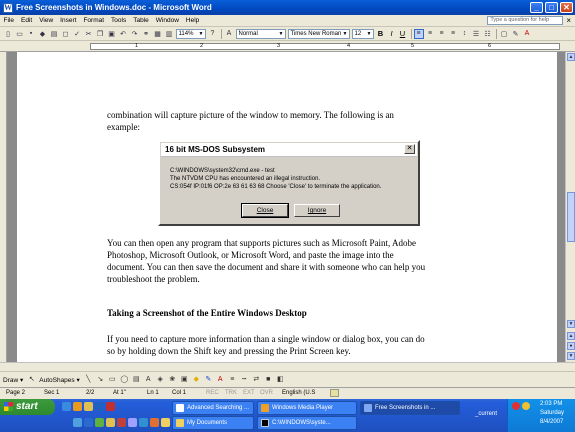 The height and width of the screenshot is (432, 575). What do you see at coordinates (287, 46) in the screenshot?
I see `horizontal-ruler: 1 2 3 4 5 6` at bounding box center [287, 46].